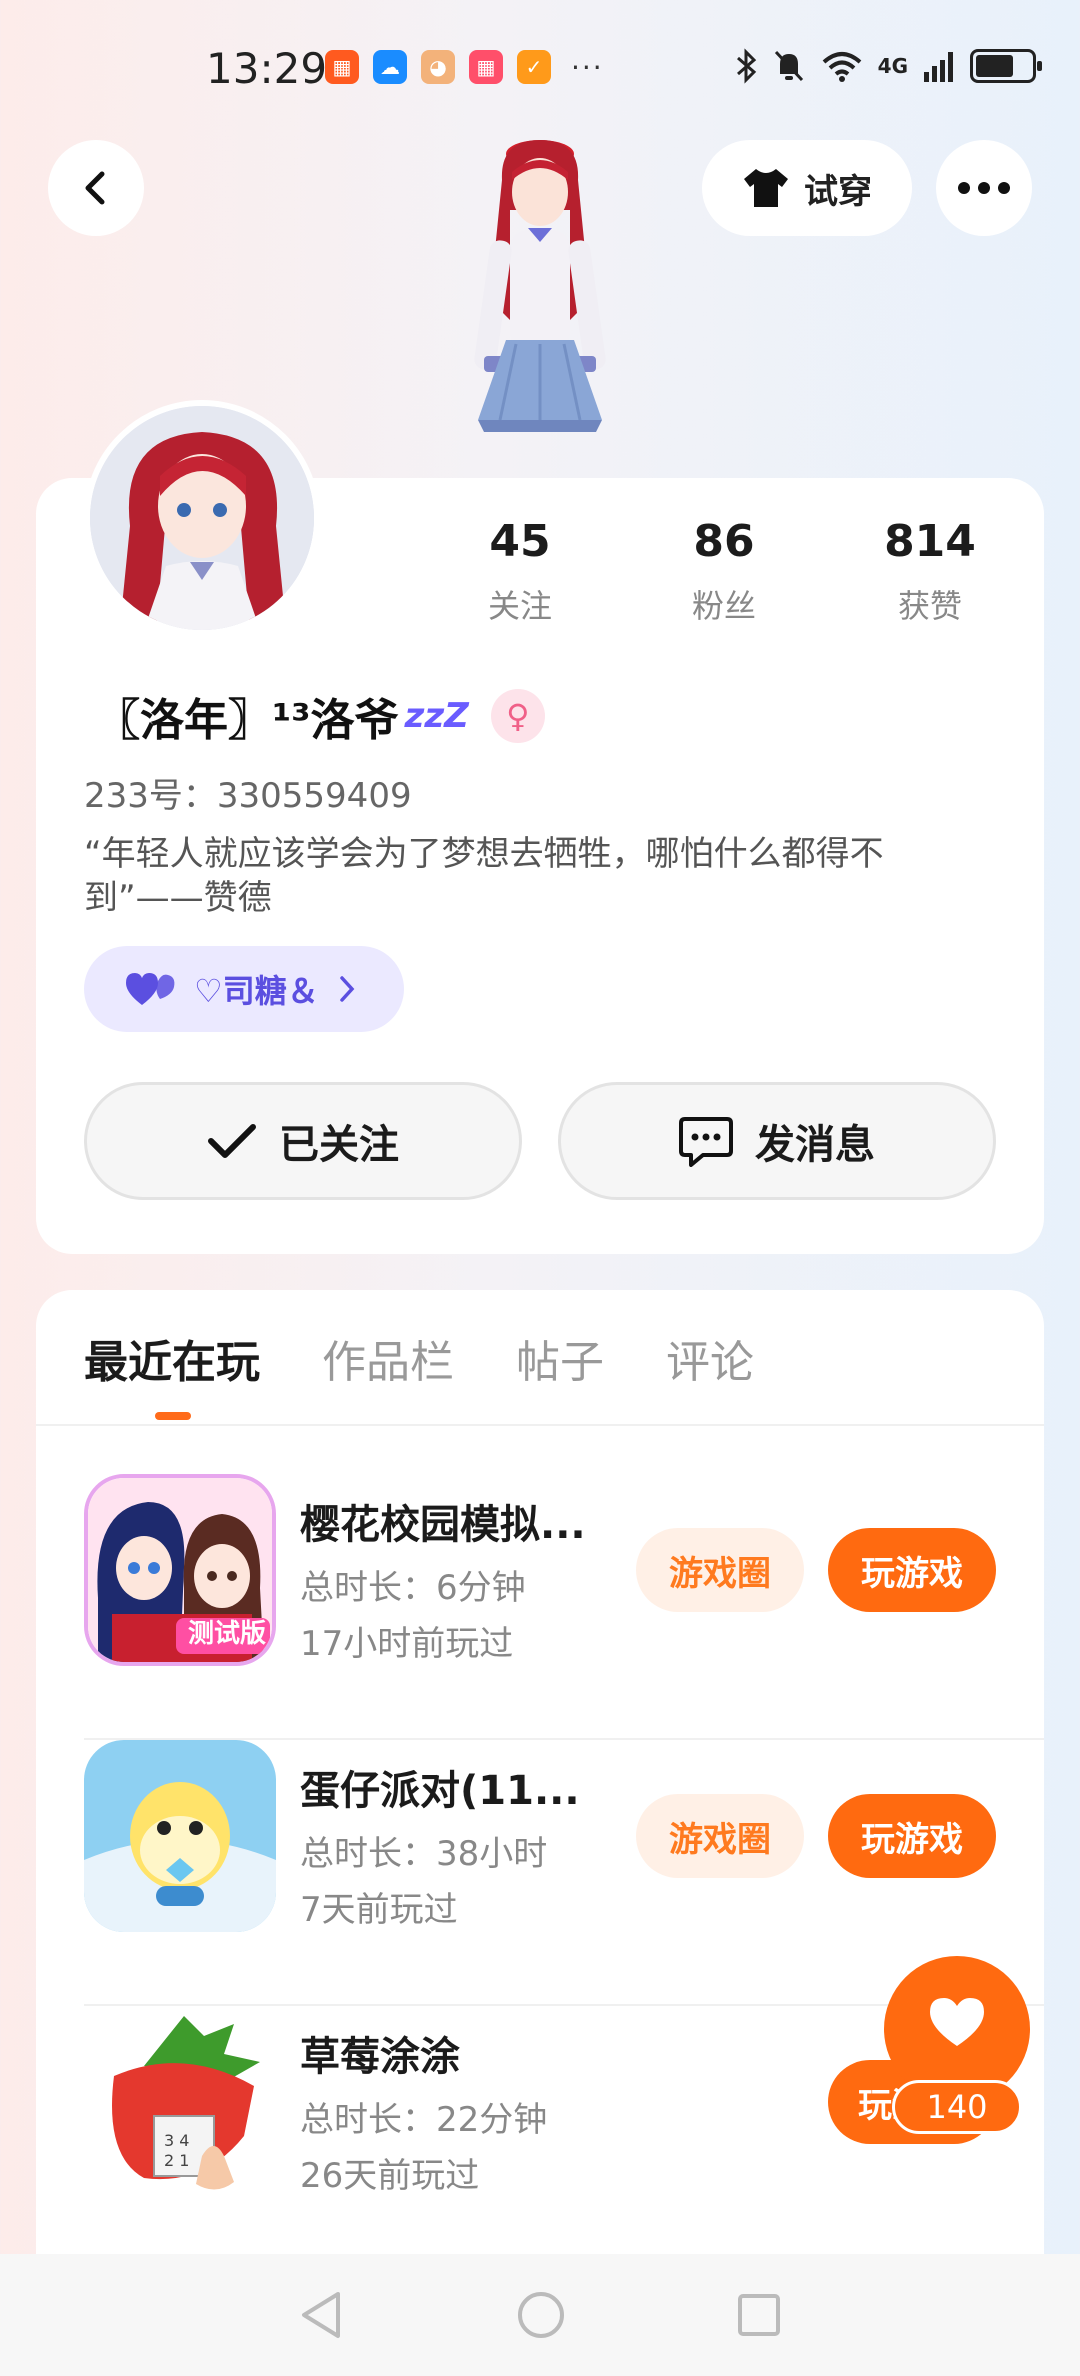 The height and width of the screenshot is (2376, 1080). I want to click on game-icon-sakura-school: 测试版, so click(180, 1570).